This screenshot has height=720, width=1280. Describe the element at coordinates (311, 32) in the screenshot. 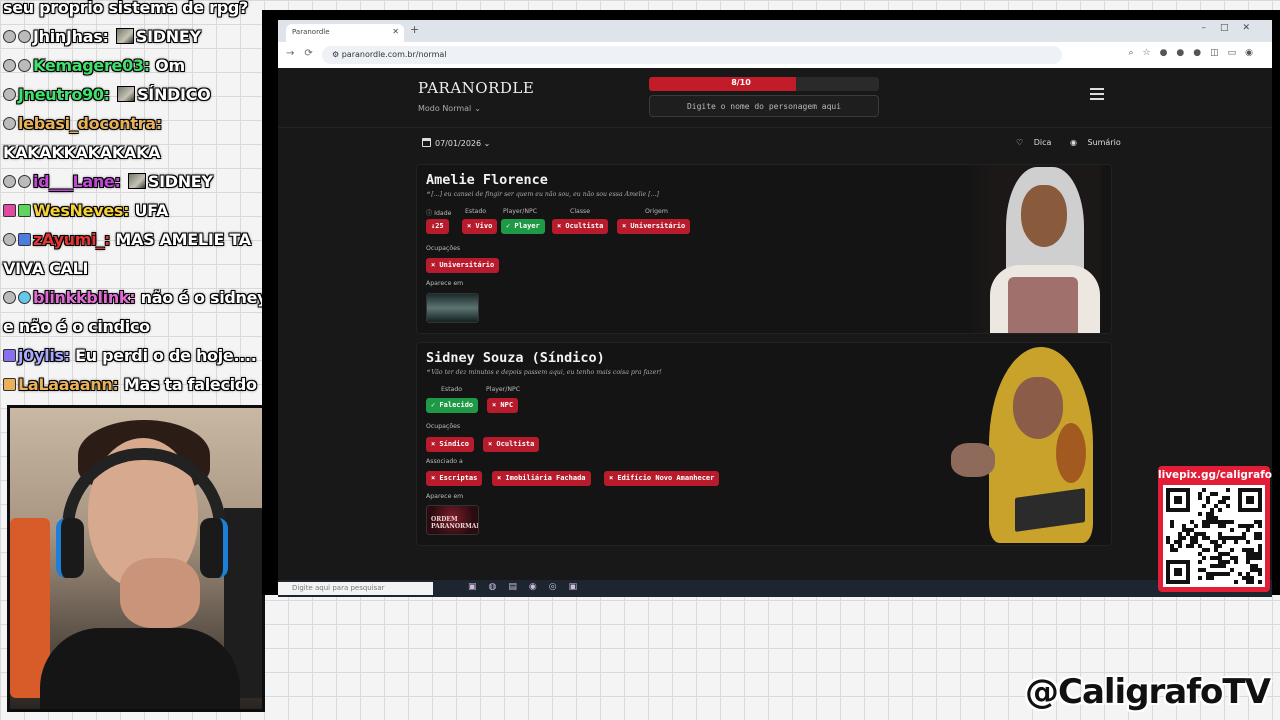

I see `tab-title: Paranordle` at that location.